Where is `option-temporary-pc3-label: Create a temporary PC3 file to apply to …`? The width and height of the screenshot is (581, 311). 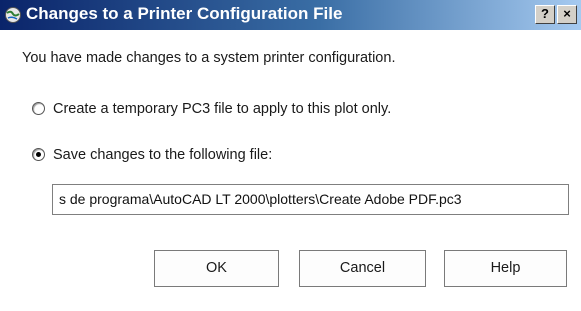 option-temporary-pc3-label: Create a temporary PC3 file to apply to … is located at coordinates (222, 109).